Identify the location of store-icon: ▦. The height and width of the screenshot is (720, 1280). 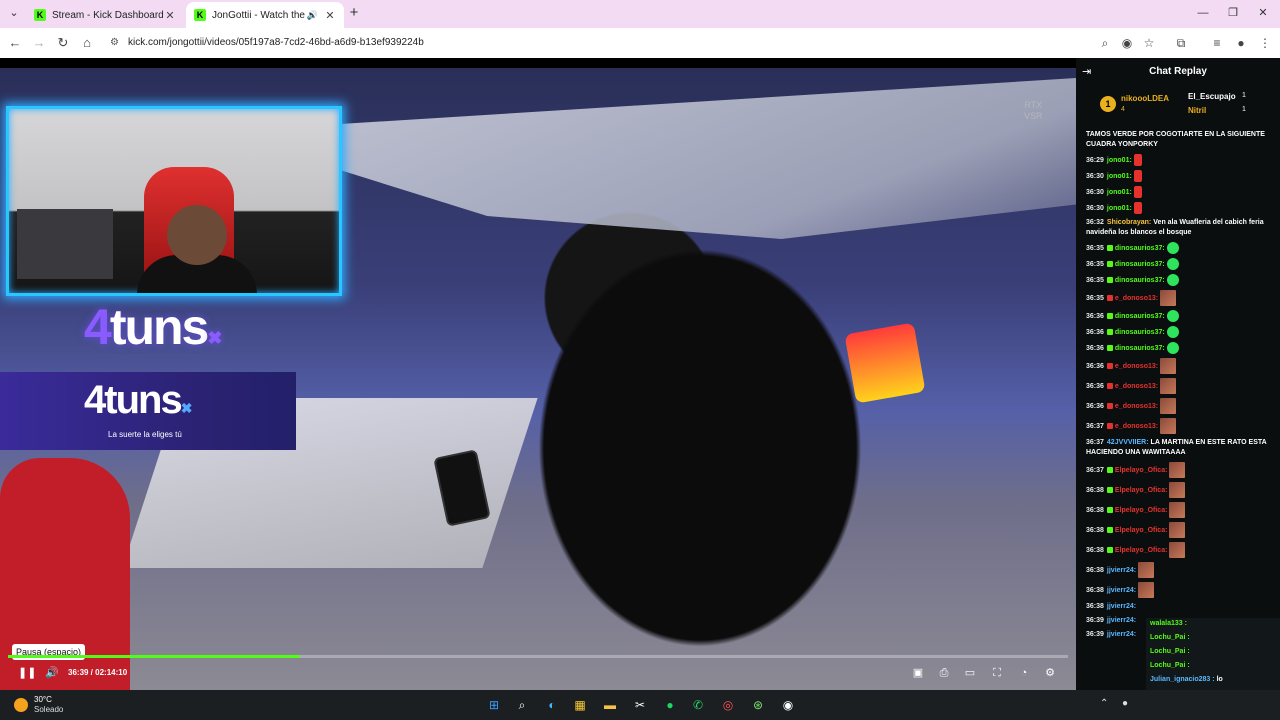
(580, 705).